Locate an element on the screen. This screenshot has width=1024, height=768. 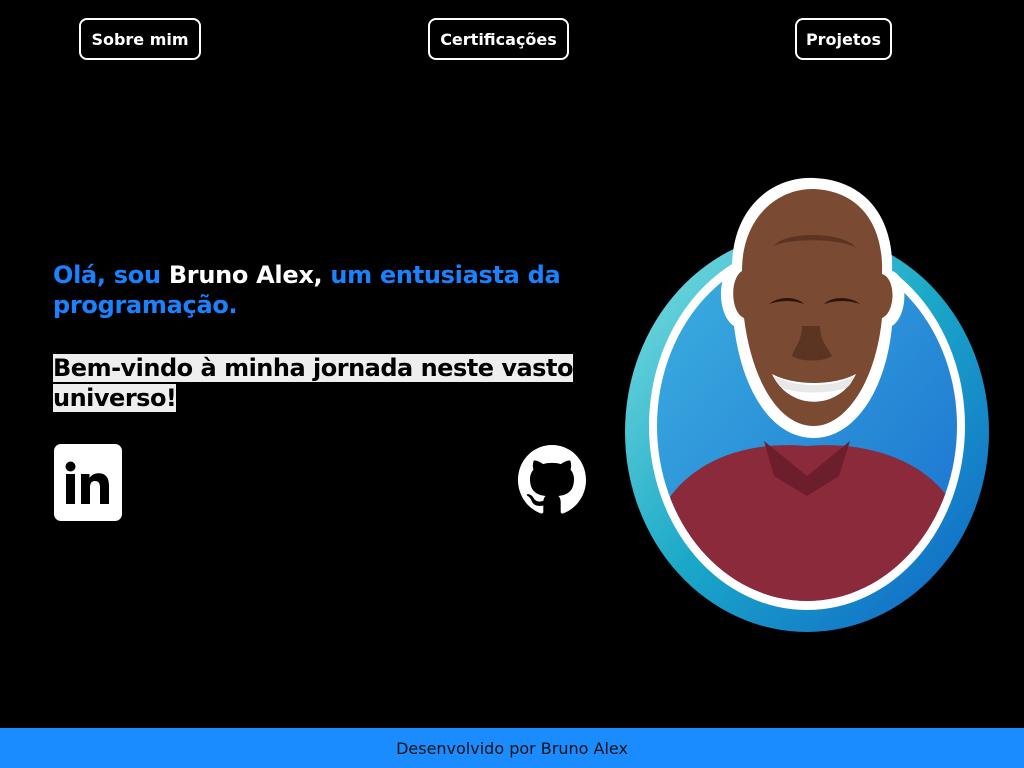
footer-credit: Desenvolvido por Bruno Alex is located at coordinates (512, 748).